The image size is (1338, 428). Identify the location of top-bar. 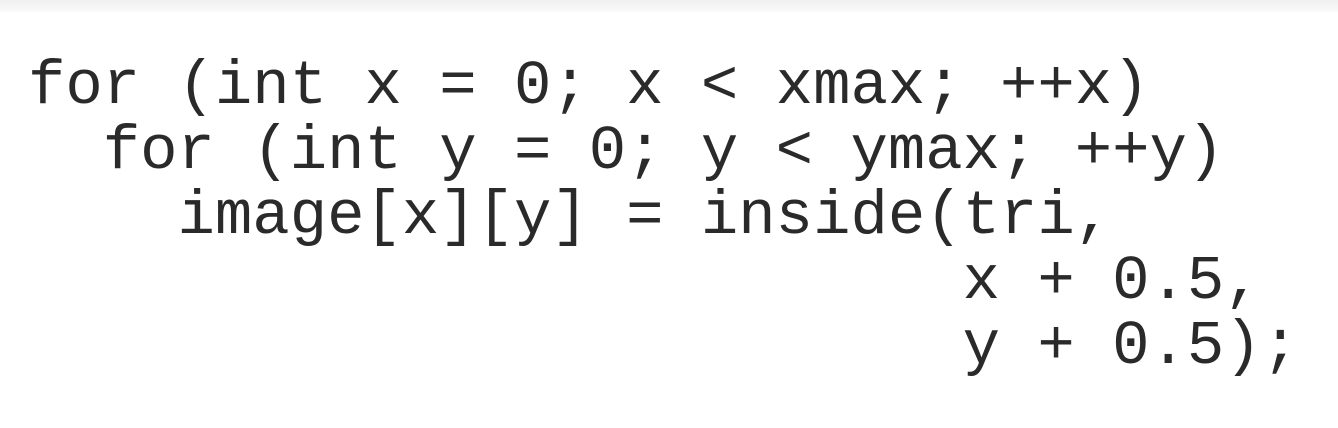
(669, 6).